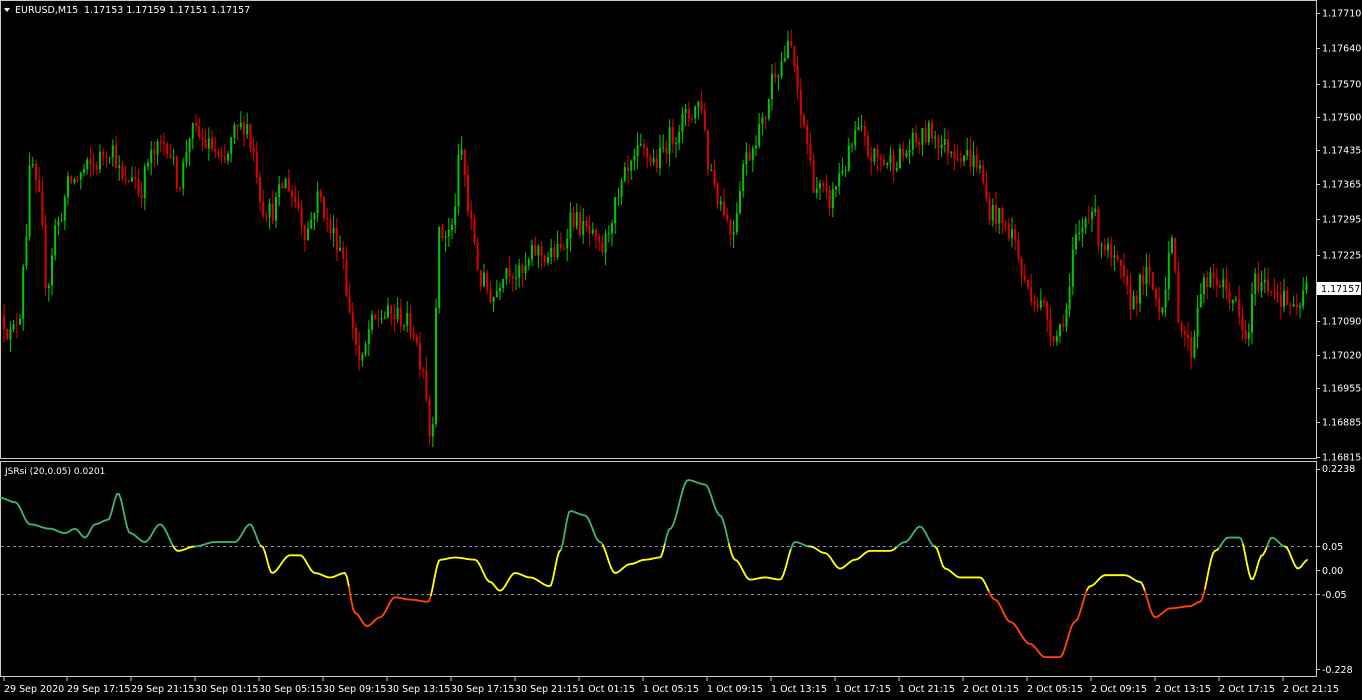 The width and height of the screenshot is (1362, 700). I want to click on price-tick-label: 1.17225, so click(1341, 256).